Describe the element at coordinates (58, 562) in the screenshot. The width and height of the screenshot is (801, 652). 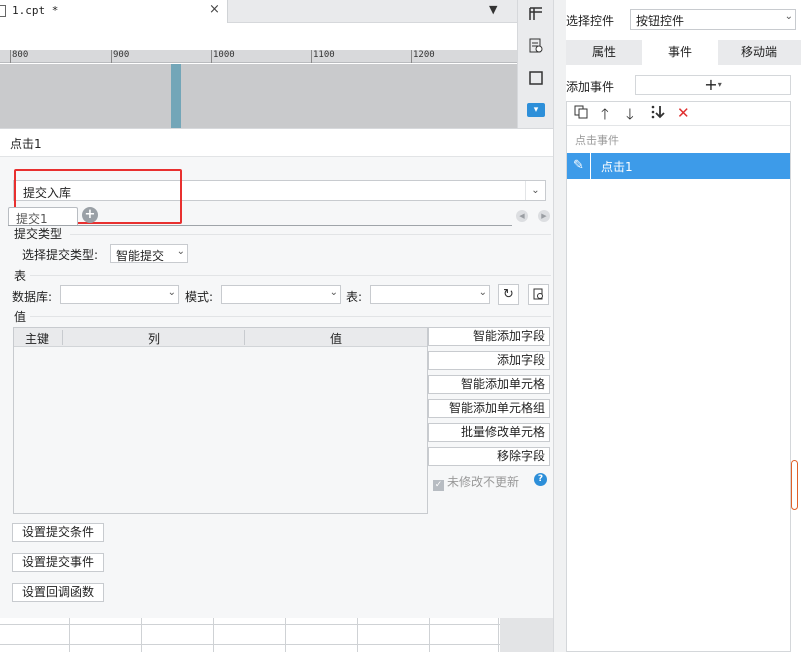
I see `set-submit-event-button: 设置提交事件` at that location.